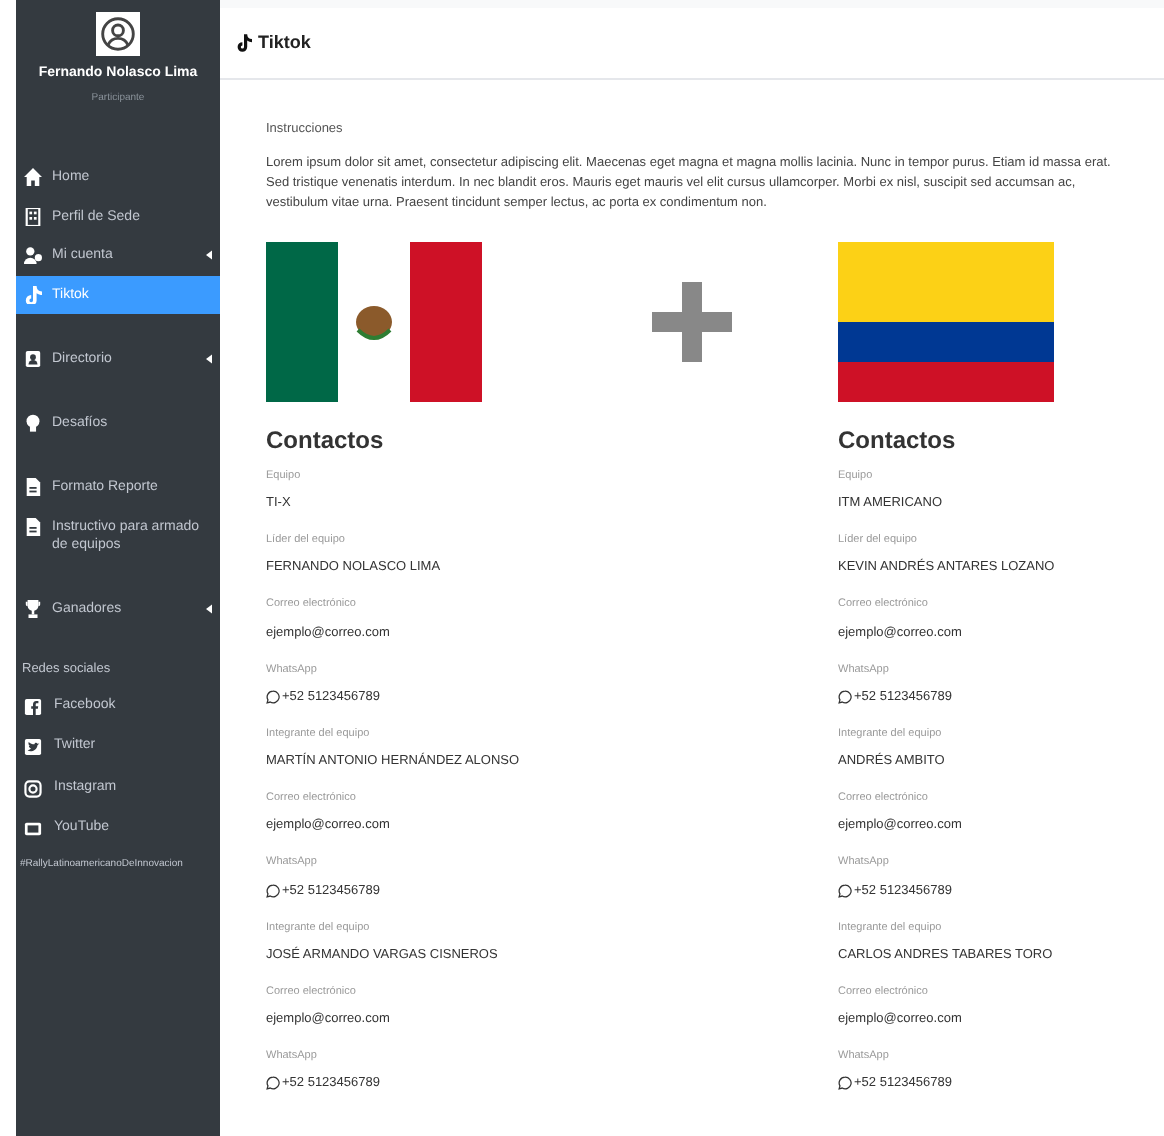 This screenshot has width=1164, height=1136. Describe the element at coordinates (692, 321) in the screenshot. I see `plus-icon` at that location.